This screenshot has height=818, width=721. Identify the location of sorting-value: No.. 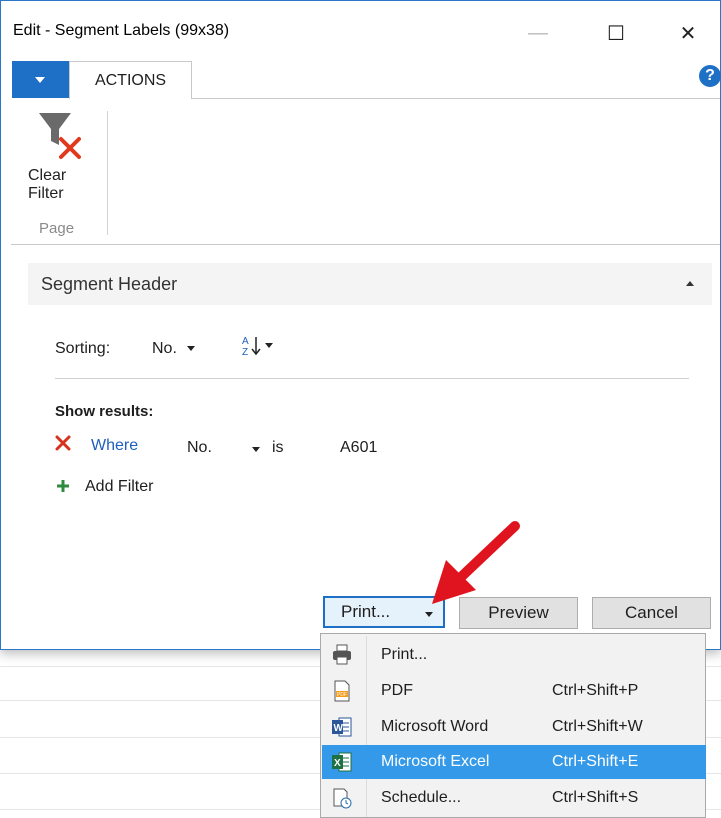
(164, 348).